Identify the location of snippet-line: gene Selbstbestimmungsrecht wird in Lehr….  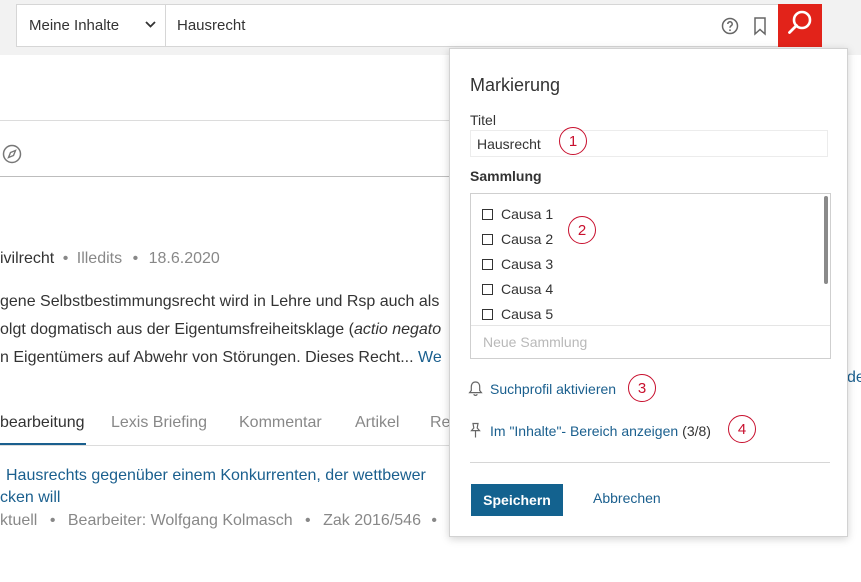
(220, 301).